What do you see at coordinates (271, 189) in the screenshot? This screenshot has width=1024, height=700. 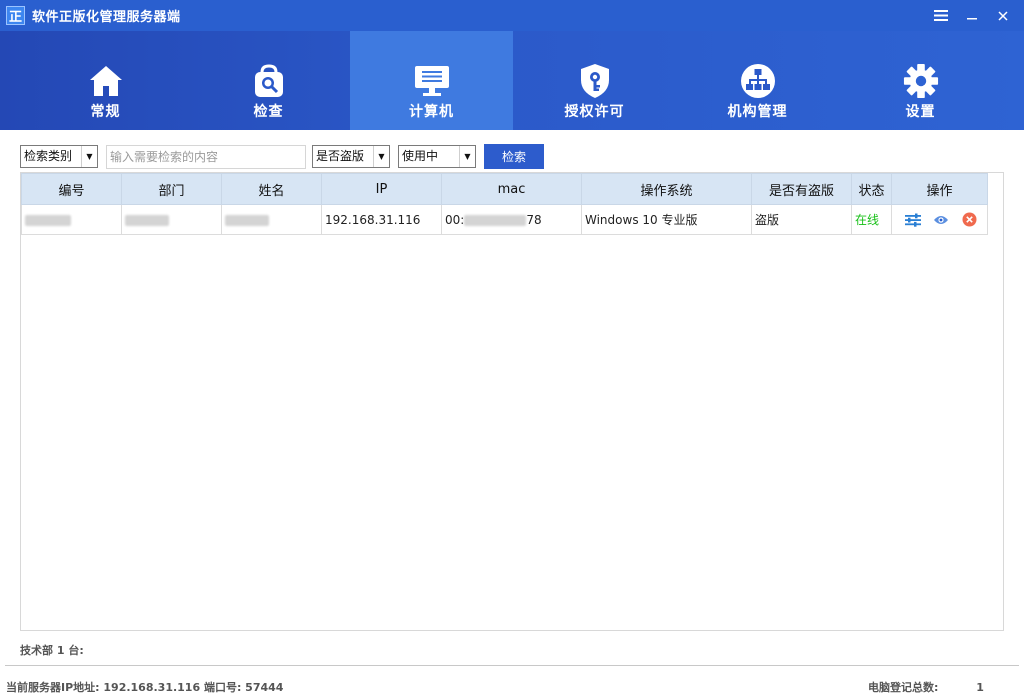 I see `col-name: 姓名` at bounding box center [271, 189].